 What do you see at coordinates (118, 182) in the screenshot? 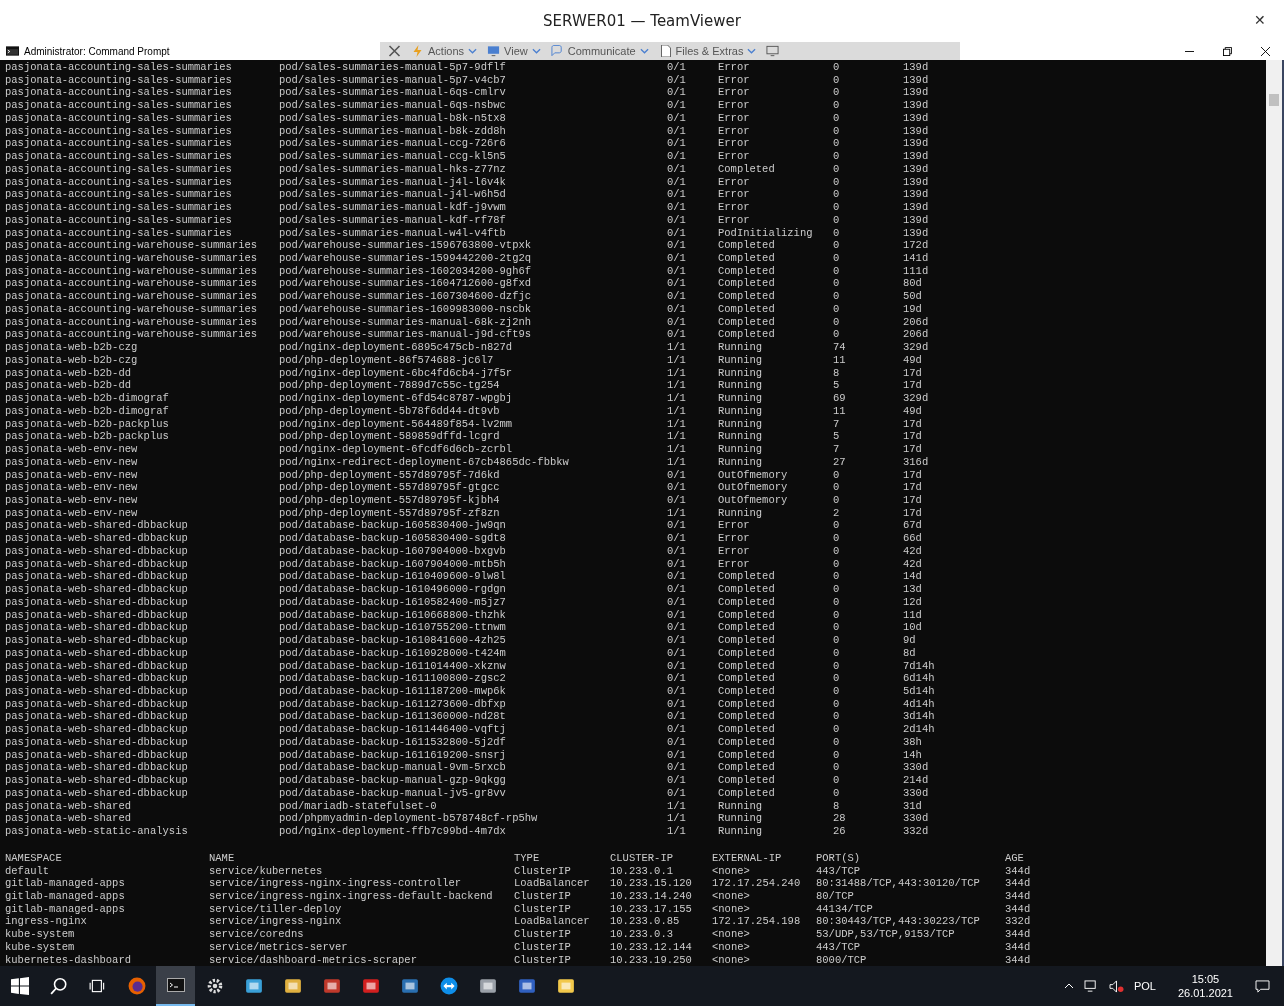
I see `table-cell: pasjonata-accounting-sales-summaries` at bounding box center [118, 182].